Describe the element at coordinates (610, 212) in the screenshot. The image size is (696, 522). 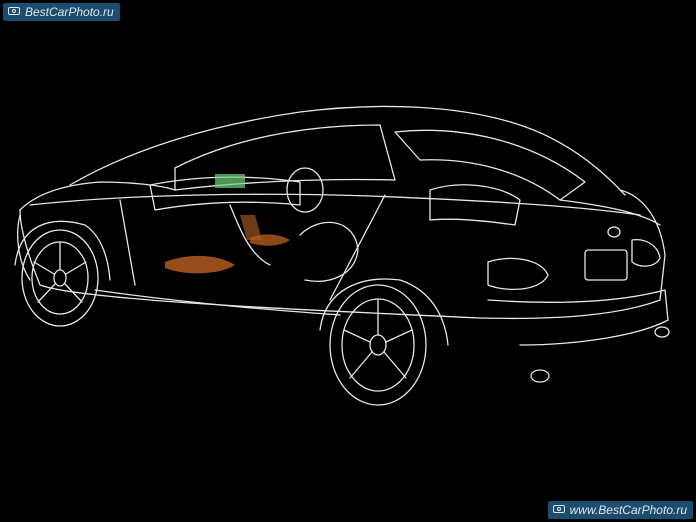
I see `trunk-lid` at that location.